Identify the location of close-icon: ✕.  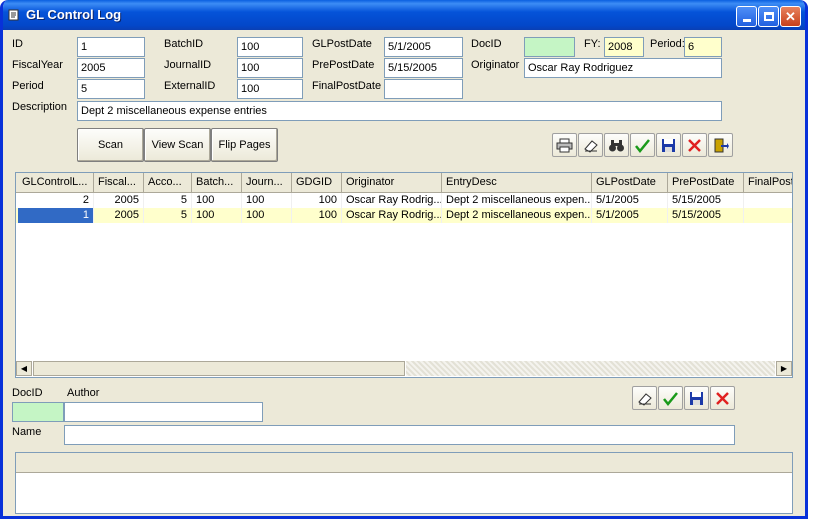
(790, 16).